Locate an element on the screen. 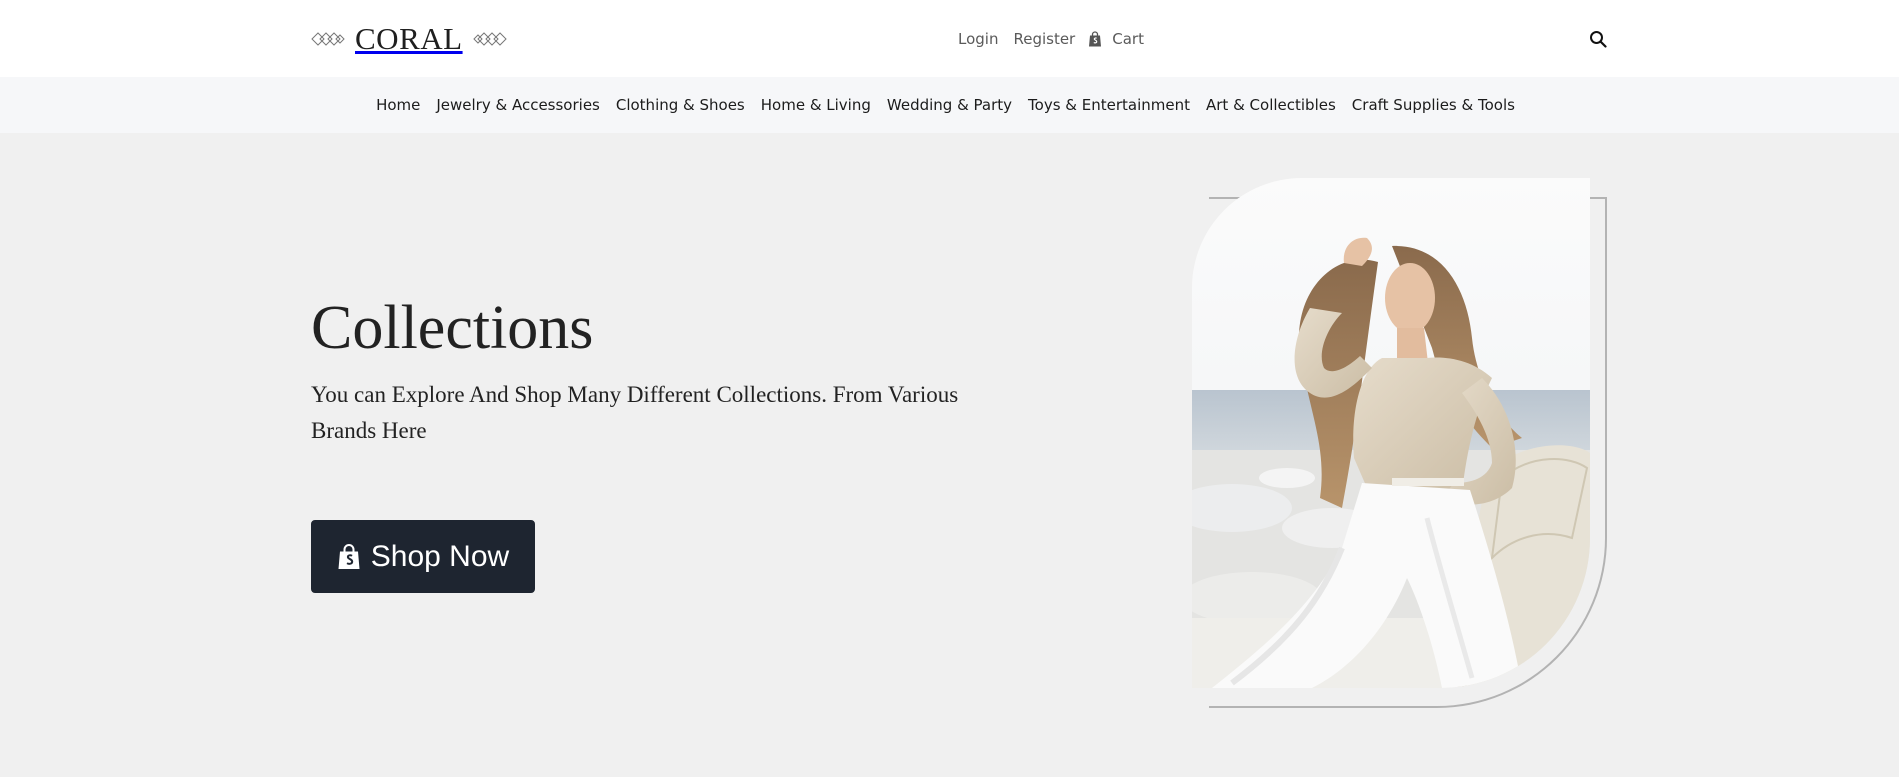 The height and width of the screenshot is (777, 1899). search-icon is located at coordinates (1598, 39).